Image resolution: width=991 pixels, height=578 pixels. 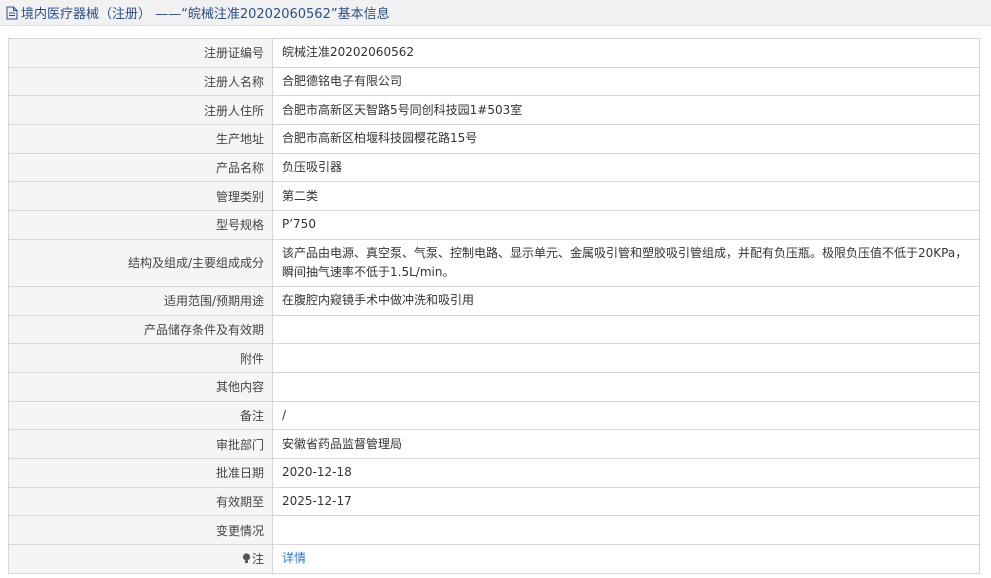 I want to click on row-label: 产品储存条件及有效期, so click(x=140, y=329).